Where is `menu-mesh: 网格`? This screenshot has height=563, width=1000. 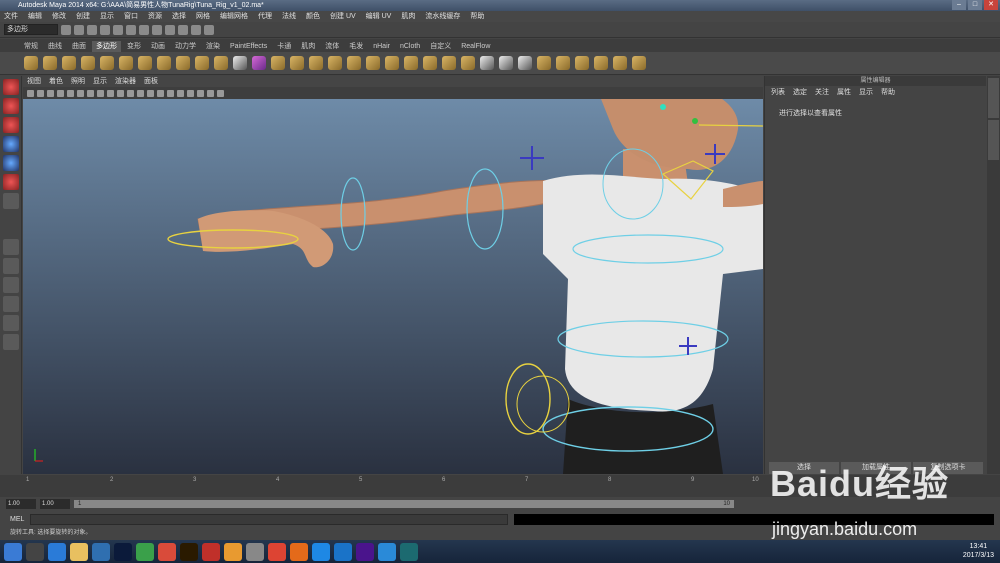 menu-mesh: 网格 is located at coordinates (203, 16).